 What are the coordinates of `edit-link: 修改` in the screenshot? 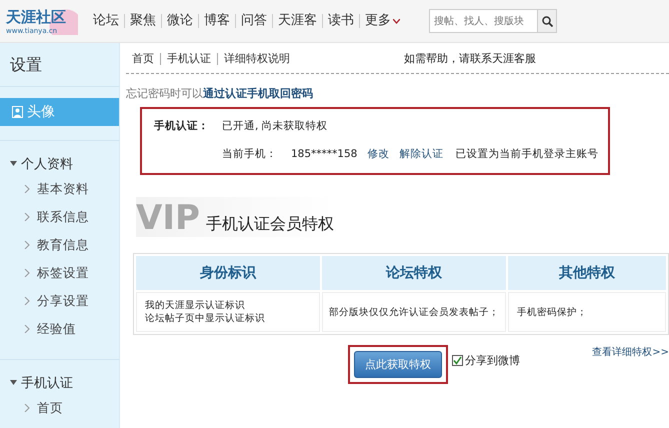 It's located at (378, 154).